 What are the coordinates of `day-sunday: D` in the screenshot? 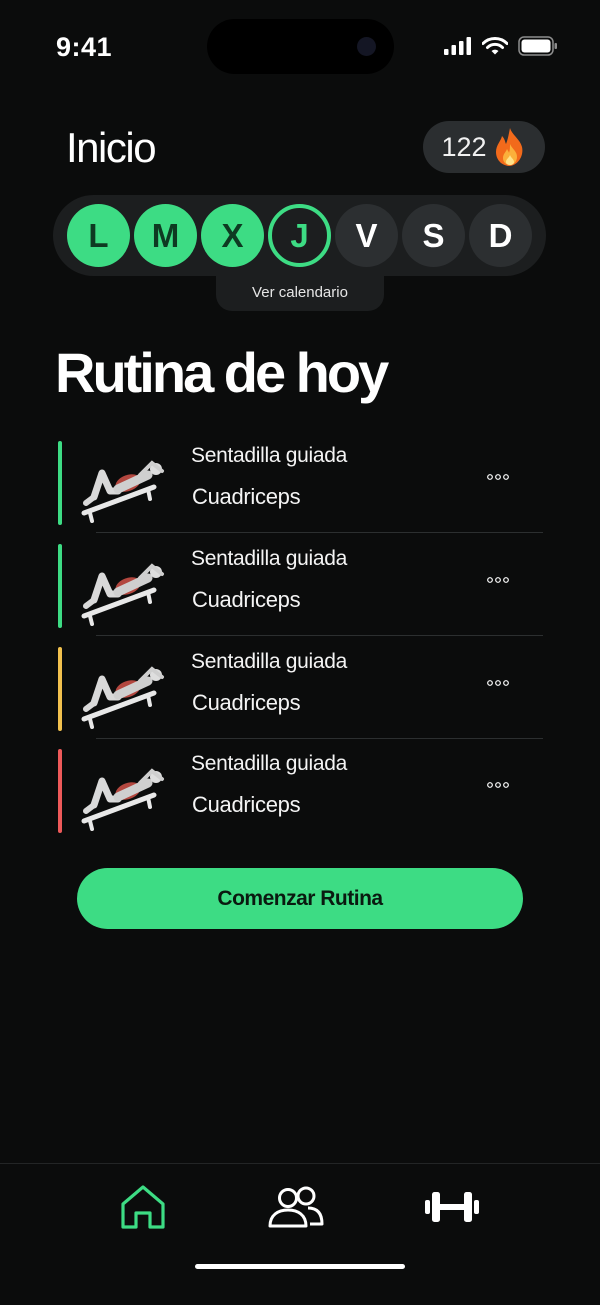 It's located at (500, 235).